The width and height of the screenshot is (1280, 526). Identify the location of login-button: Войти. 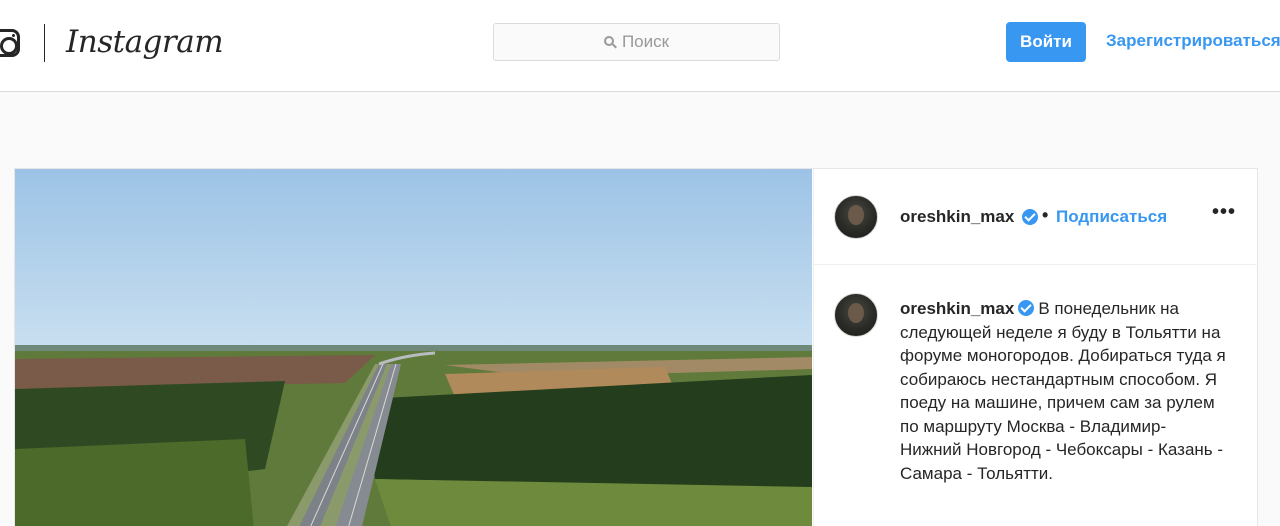
(1046, 42).